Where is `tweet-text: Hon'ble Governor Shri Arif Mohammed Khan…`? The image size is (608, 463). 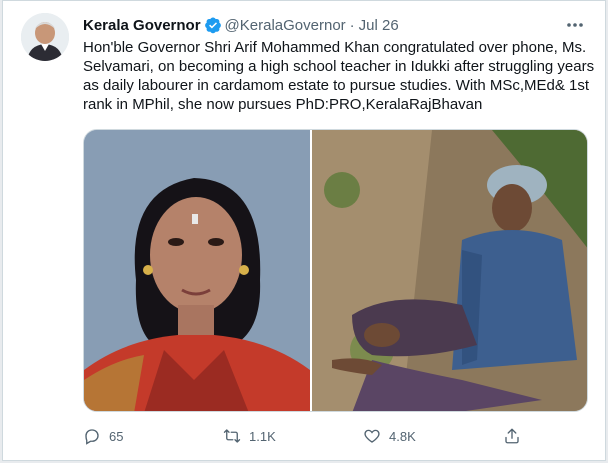 tweet-text: Hon'ble Governor Shri Arif Mohammed Khan… is located at coordinates (339, 76).